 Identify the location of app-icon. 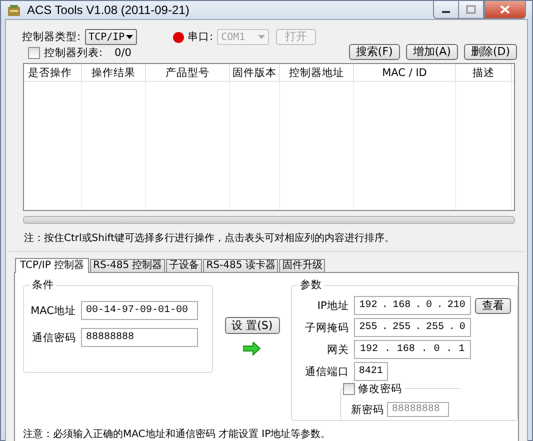
(14, 10).